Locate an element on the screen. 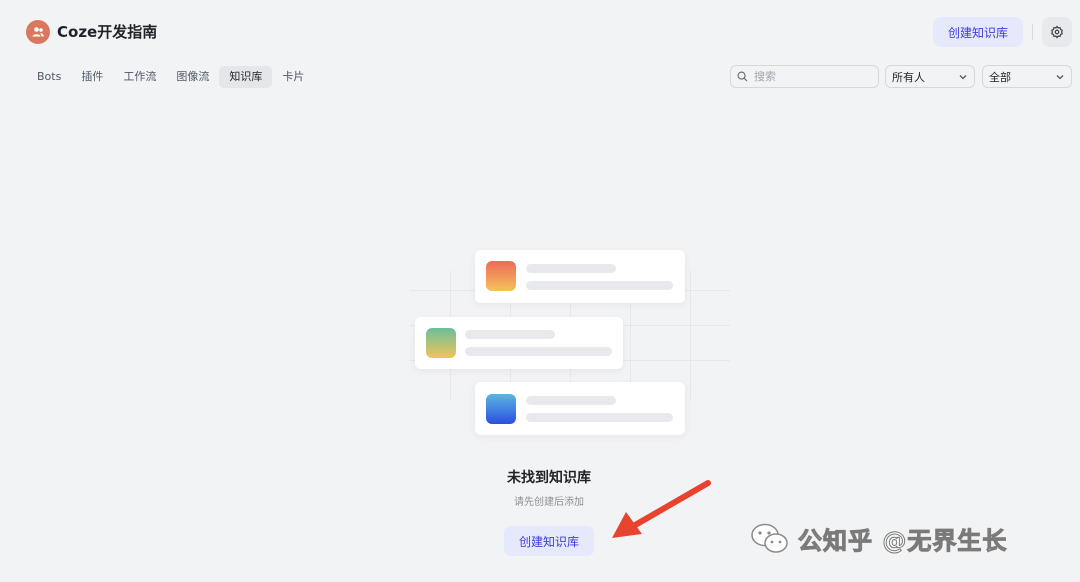 The image size is (1080, 582). create-knowledge-base-empty-button: 创建知识库 is located at coordinates (549, 541).